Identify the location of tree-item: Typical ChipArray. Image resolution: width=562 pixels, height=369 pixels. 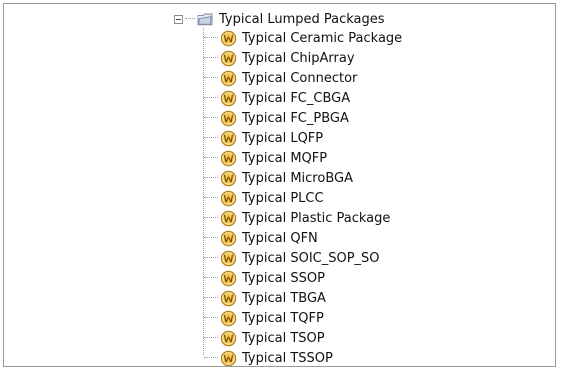
(279, 58).